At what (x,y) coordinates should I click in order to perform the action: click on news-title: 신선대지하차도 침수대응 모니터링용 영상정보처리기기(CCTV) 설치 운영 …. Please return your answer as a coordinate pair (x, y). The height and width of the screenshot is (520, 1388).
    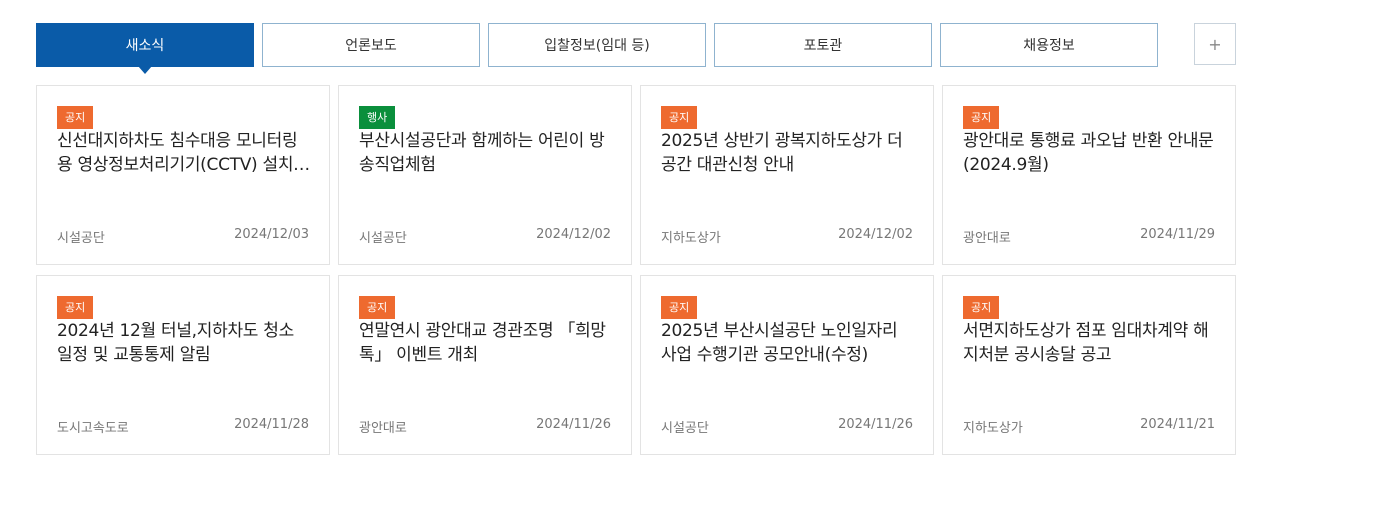
    Looking at the image, I should click on (184, 153).